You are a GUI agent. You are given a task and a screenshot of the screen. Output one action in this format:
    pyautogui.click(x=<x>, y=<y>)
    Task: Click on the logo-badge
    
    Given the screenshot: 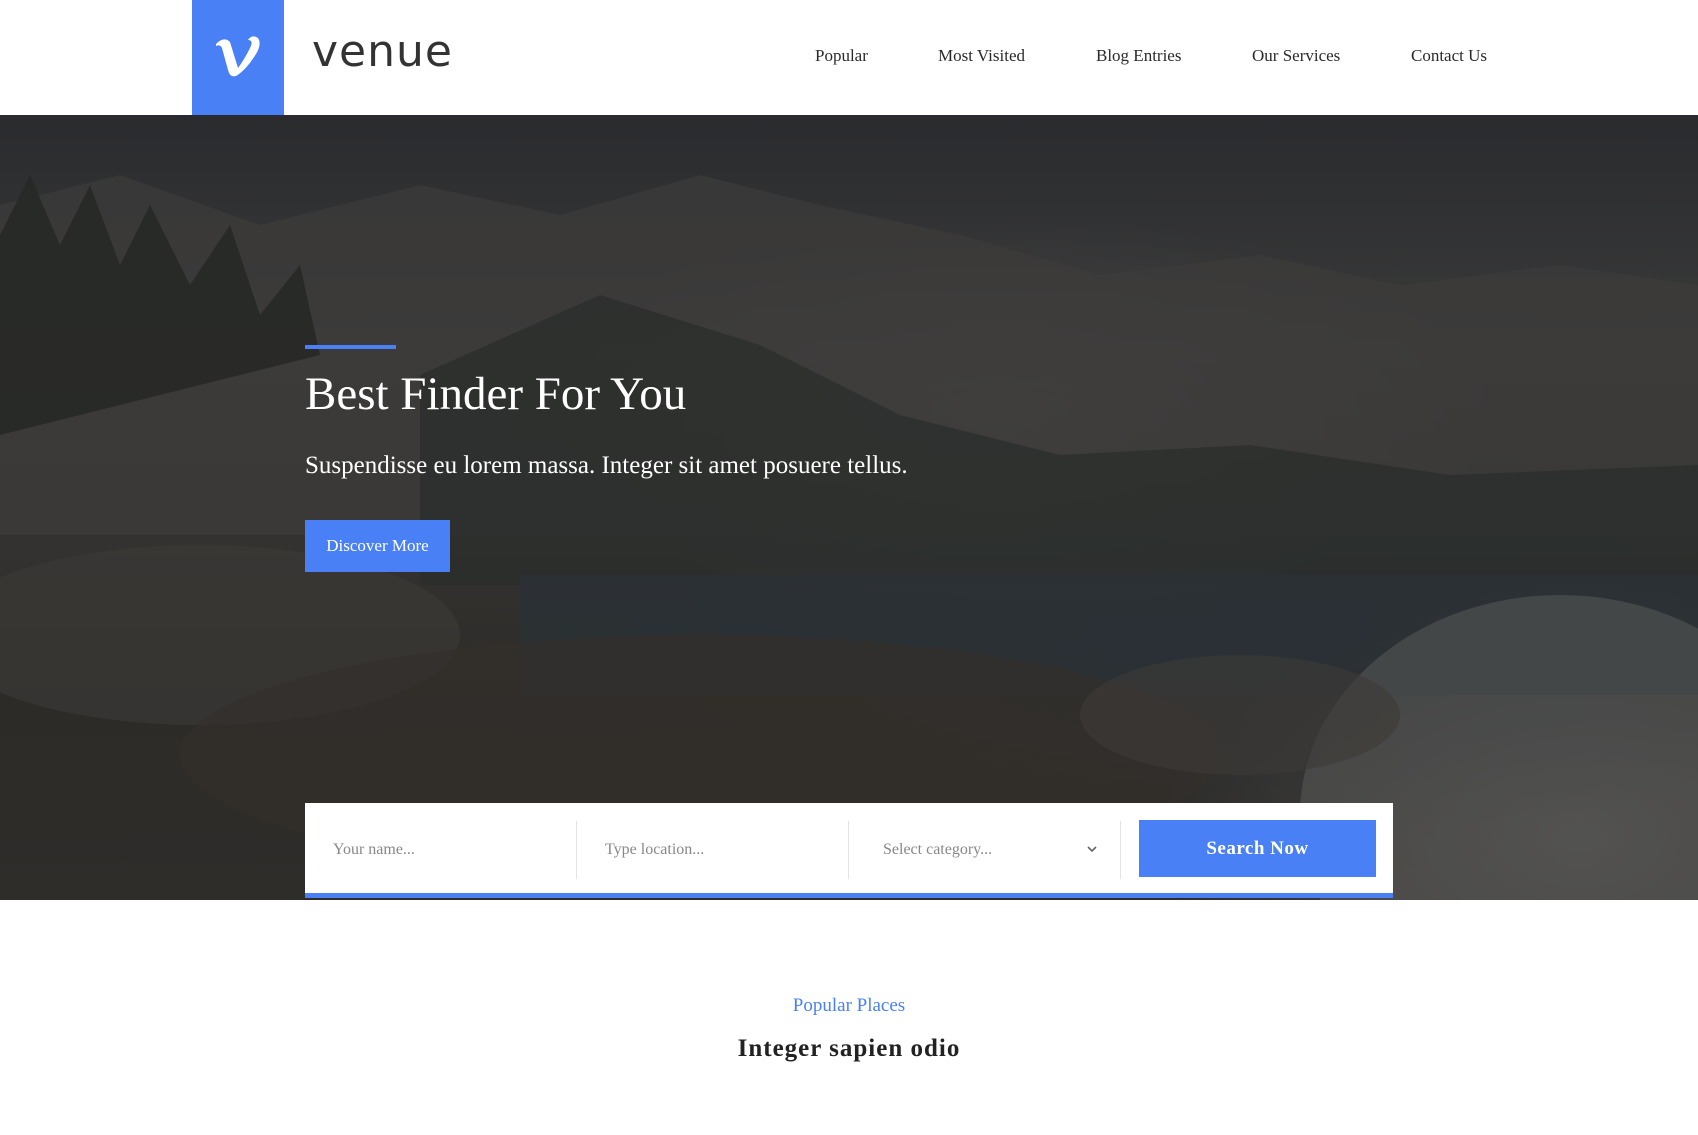 What is the action you would take?
    pyautogui.click(x=238, y=57)
    